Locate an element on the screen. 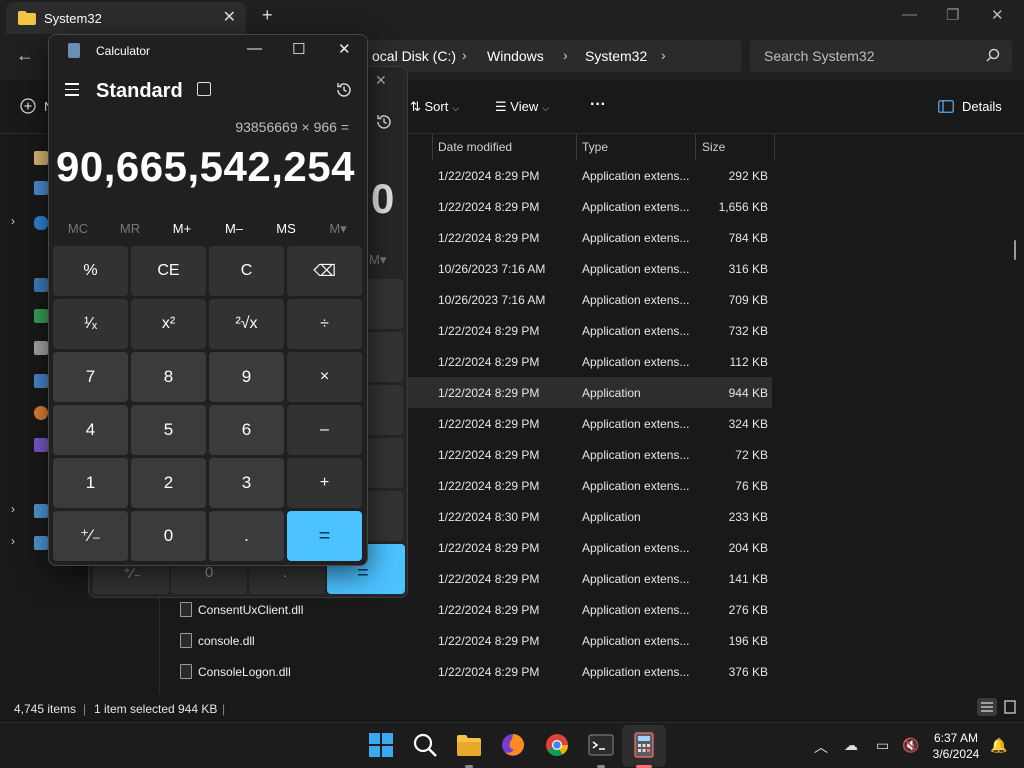  backspace-button: ⌫ is located at coordinates (324, 271).